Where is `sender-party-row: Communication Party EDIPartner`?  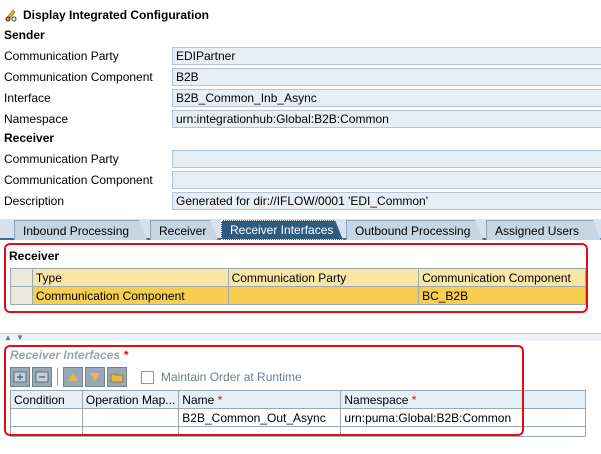
sender-party-row: Communication Party EDIPartner is located at coordinates (302, 55).